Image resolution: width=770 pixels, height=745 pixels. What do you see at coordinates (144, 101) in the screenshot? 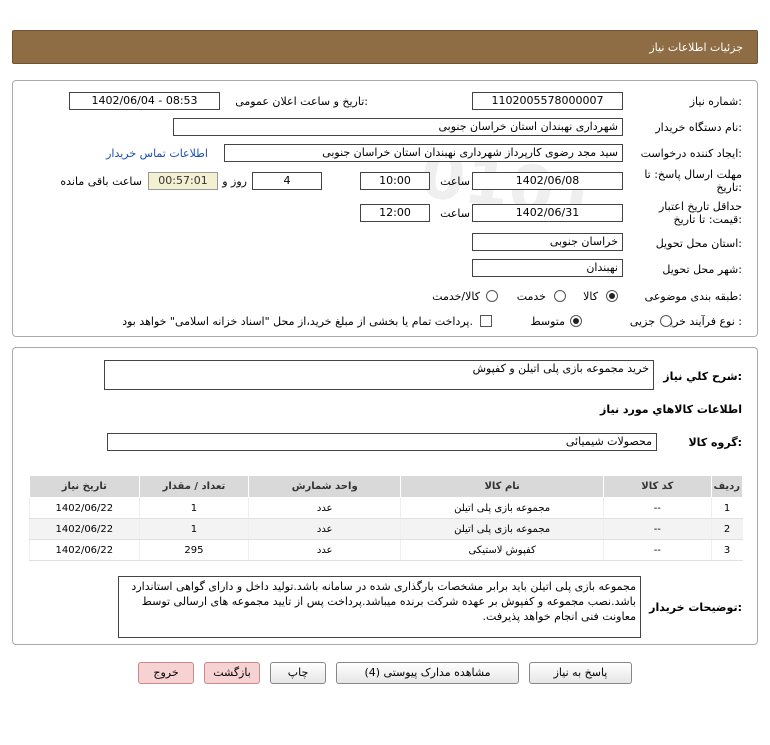
I see `announce-field: 1402/06/04 - 08:53` at bounding box center [144, 101].